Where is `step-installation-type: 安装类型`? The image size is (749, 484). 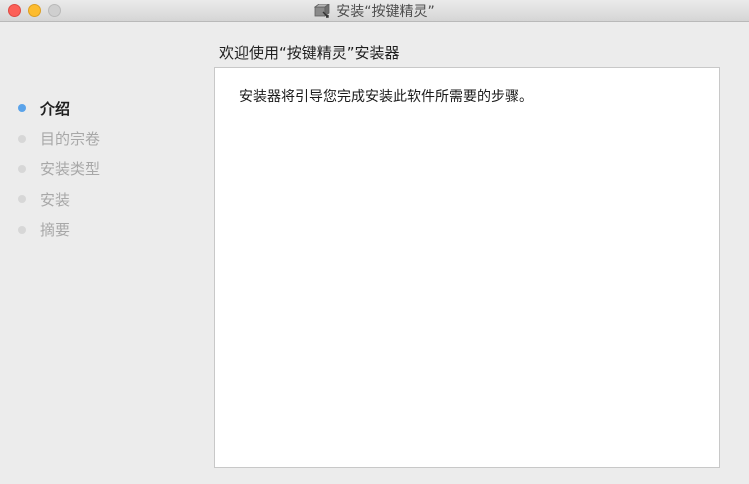
step-installation-type: 安装类型 is located at coordinates (59, 169).